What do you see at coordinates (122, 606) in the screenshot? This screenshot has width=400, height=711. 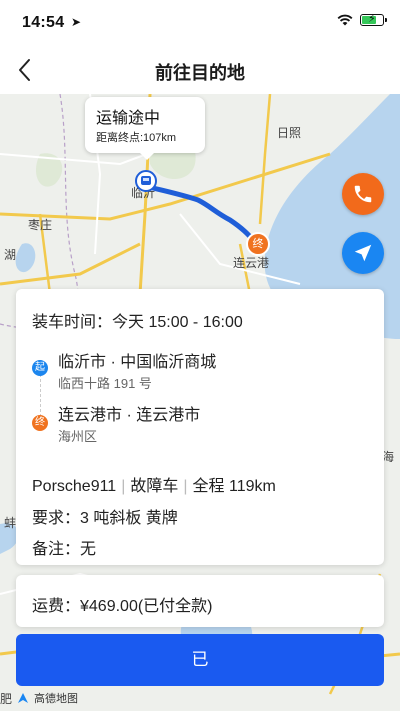 I see `fee-text: 运费：¥469.00(已付全款)` at bounding box center [122, 606].